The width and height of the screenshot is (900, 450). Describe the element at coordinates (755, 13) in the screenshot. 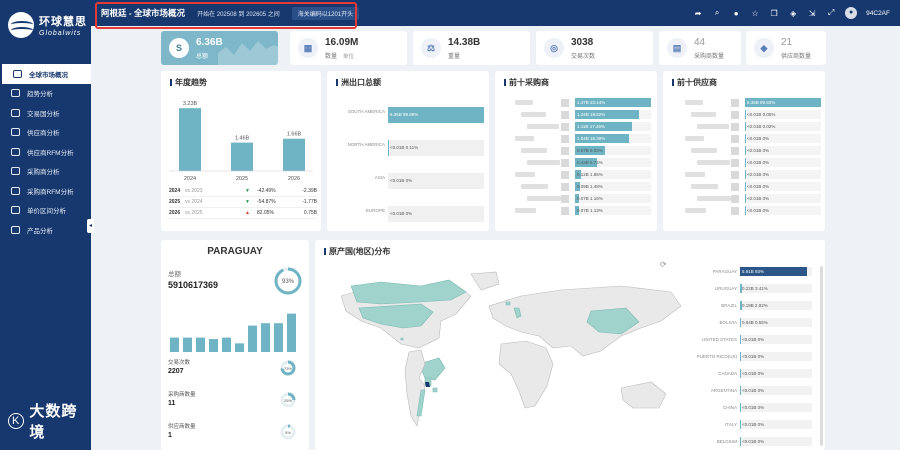

I see `star-icon: ☆` at that location.